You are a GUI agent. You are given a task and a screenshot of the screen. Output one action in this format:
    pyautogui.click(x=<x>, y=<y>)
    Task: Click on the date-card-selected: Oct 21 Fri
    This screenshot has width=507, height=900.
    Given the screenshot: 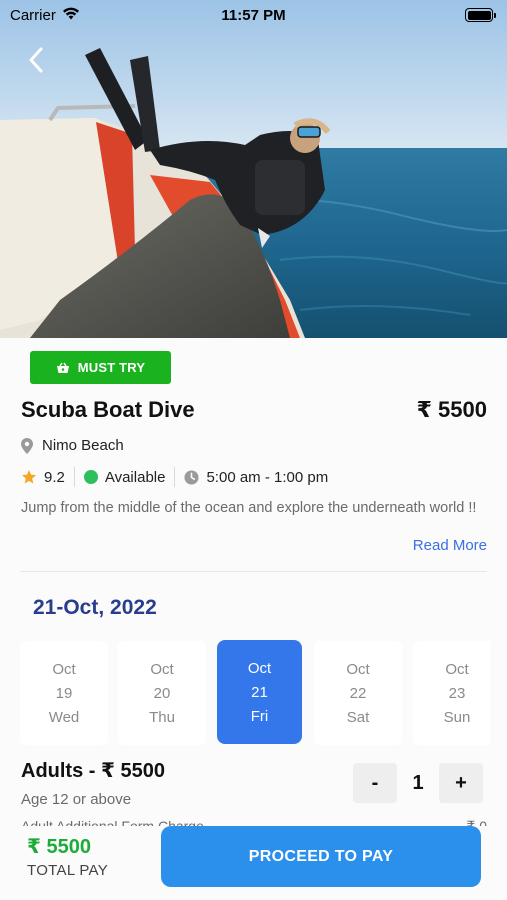 What is the action you would take?
    pyautogui.click(x=259, y=692)
    